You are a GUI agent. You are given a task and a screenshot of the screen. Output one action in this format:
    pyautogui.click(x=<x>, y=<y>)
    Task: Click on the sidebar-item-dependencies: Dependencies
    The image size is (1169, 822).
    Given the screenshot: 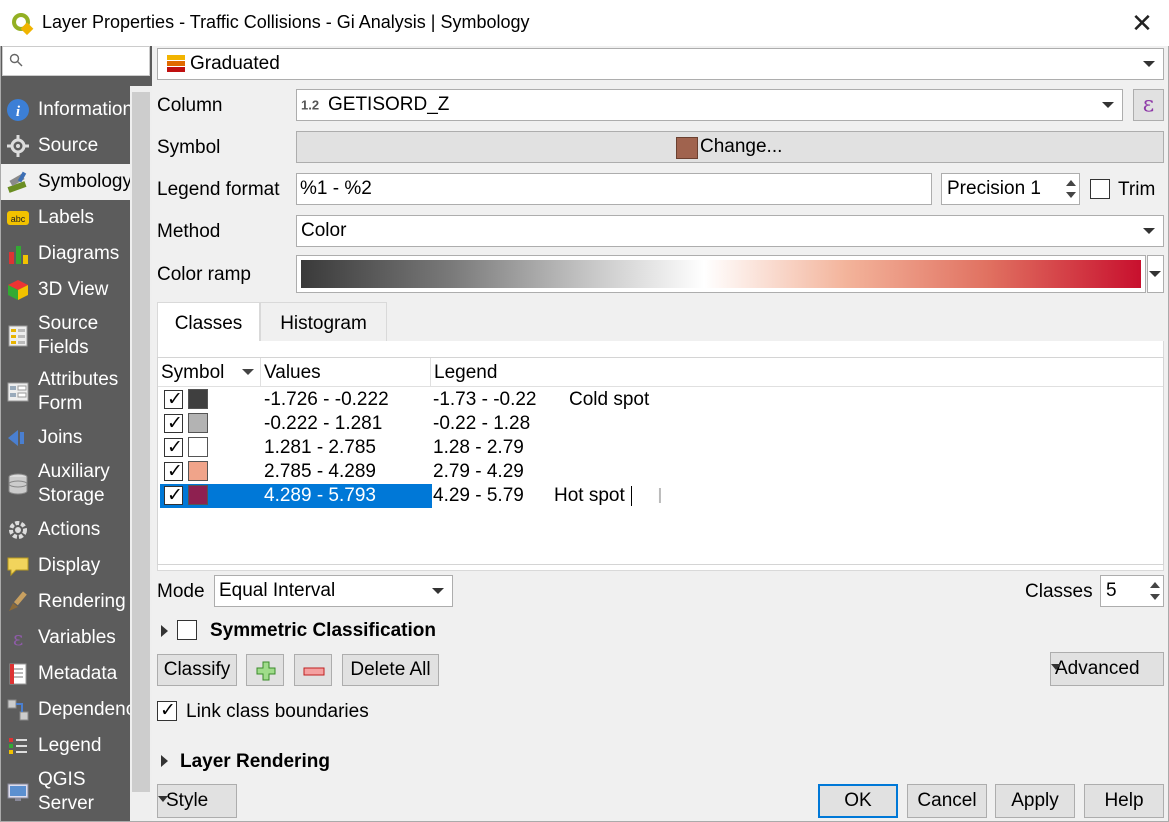 What is the action you would take?
    pyautogui.click(x=65, y=710)
    